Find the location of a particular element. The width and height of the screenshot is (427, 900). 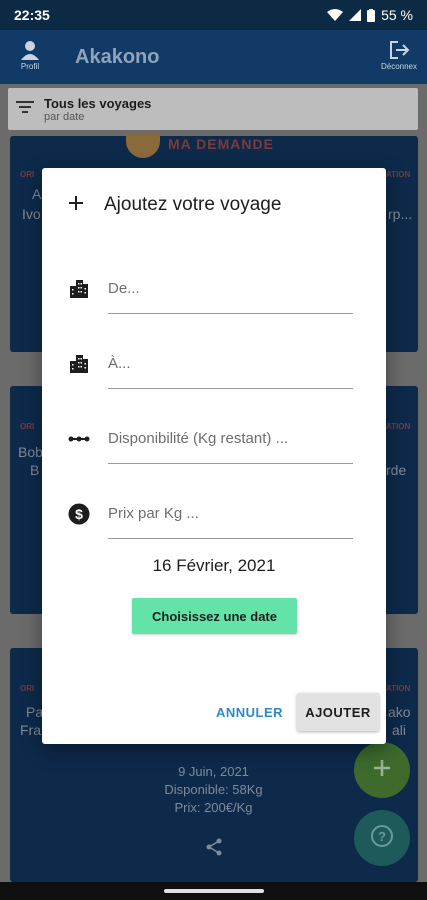

card-origin-line1: Pa is located at coordinates (35, 712).